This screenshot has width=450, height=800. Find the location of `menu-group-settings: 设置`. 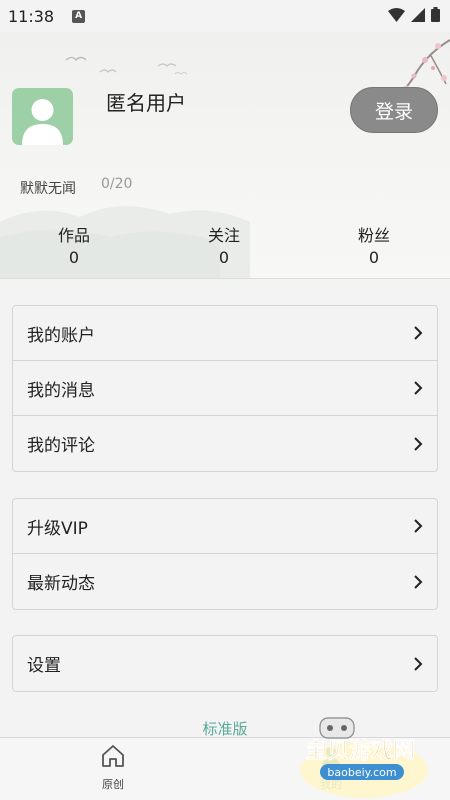

menu-group-settings: 设置 is located at coordinates (225, 663).